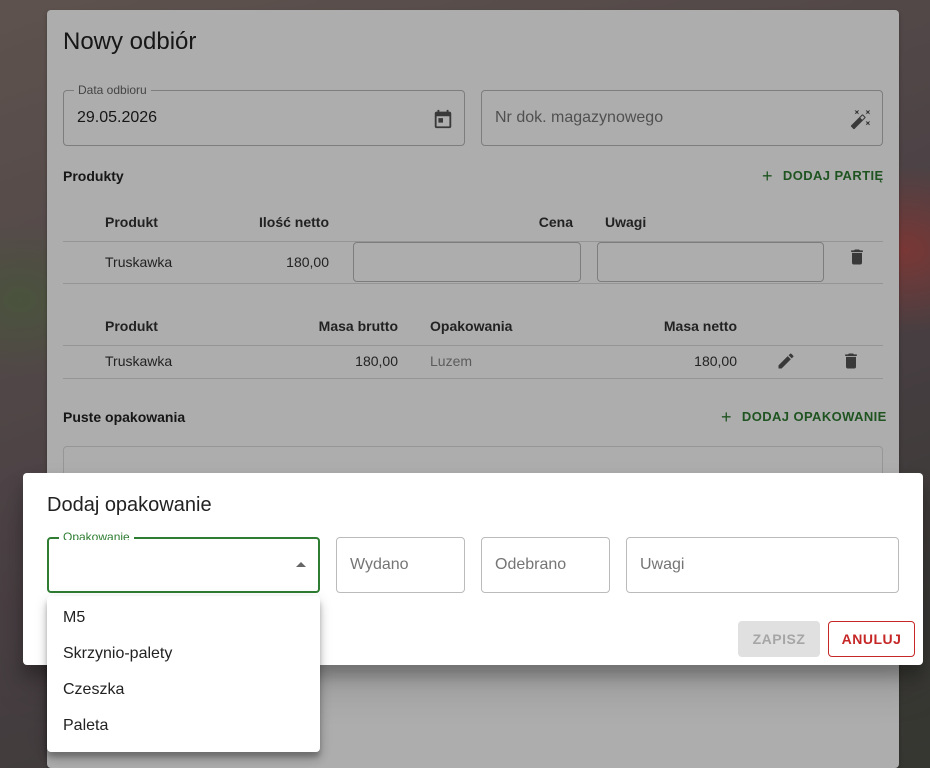 Image resolution: width=930 pixels, height=768 pixels. Describe the element at coordinates (183, 562) in the screenshot. I see `packaging-select: Opakowanie` at that location.